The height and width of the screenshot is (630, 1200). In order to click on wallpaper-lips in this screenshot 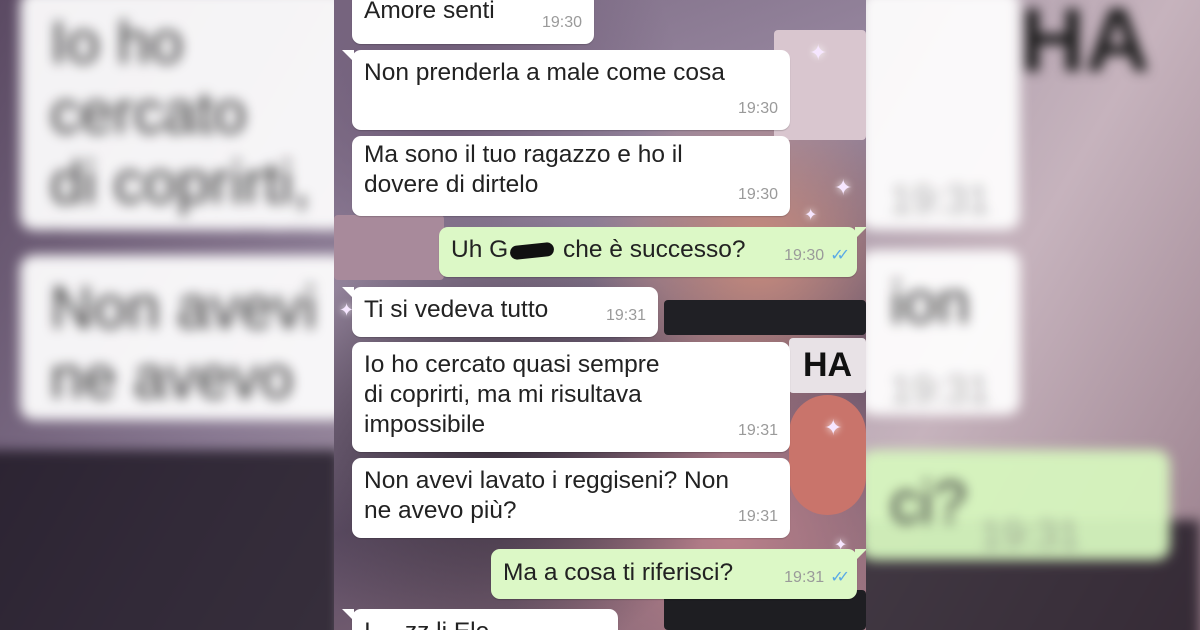, I will do `click(827, 455)`.